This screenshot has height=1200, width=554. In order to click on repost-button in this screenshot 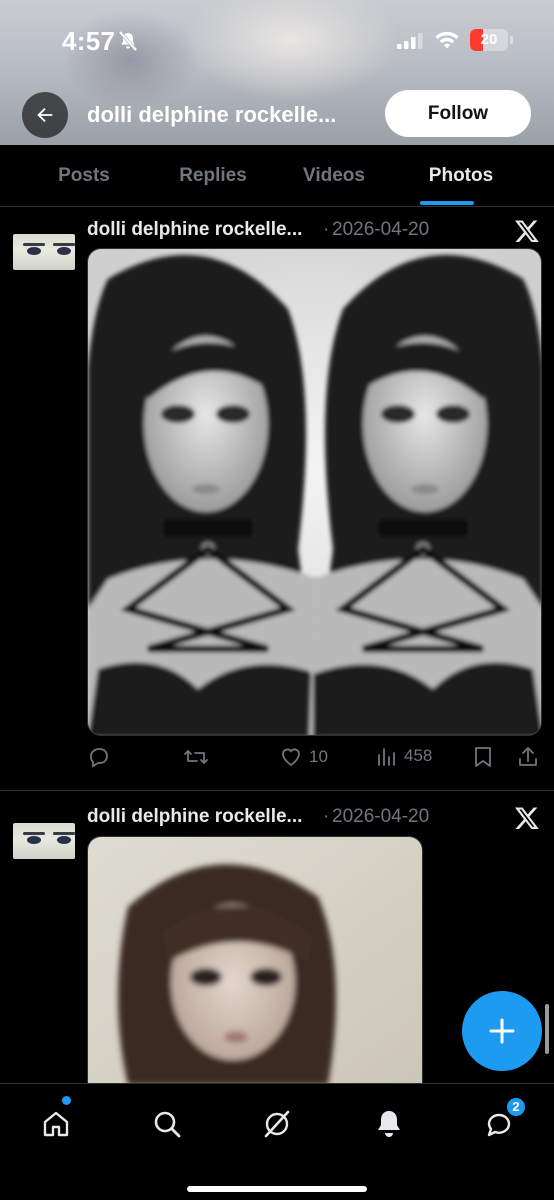, I will do `click(196, 757)`.